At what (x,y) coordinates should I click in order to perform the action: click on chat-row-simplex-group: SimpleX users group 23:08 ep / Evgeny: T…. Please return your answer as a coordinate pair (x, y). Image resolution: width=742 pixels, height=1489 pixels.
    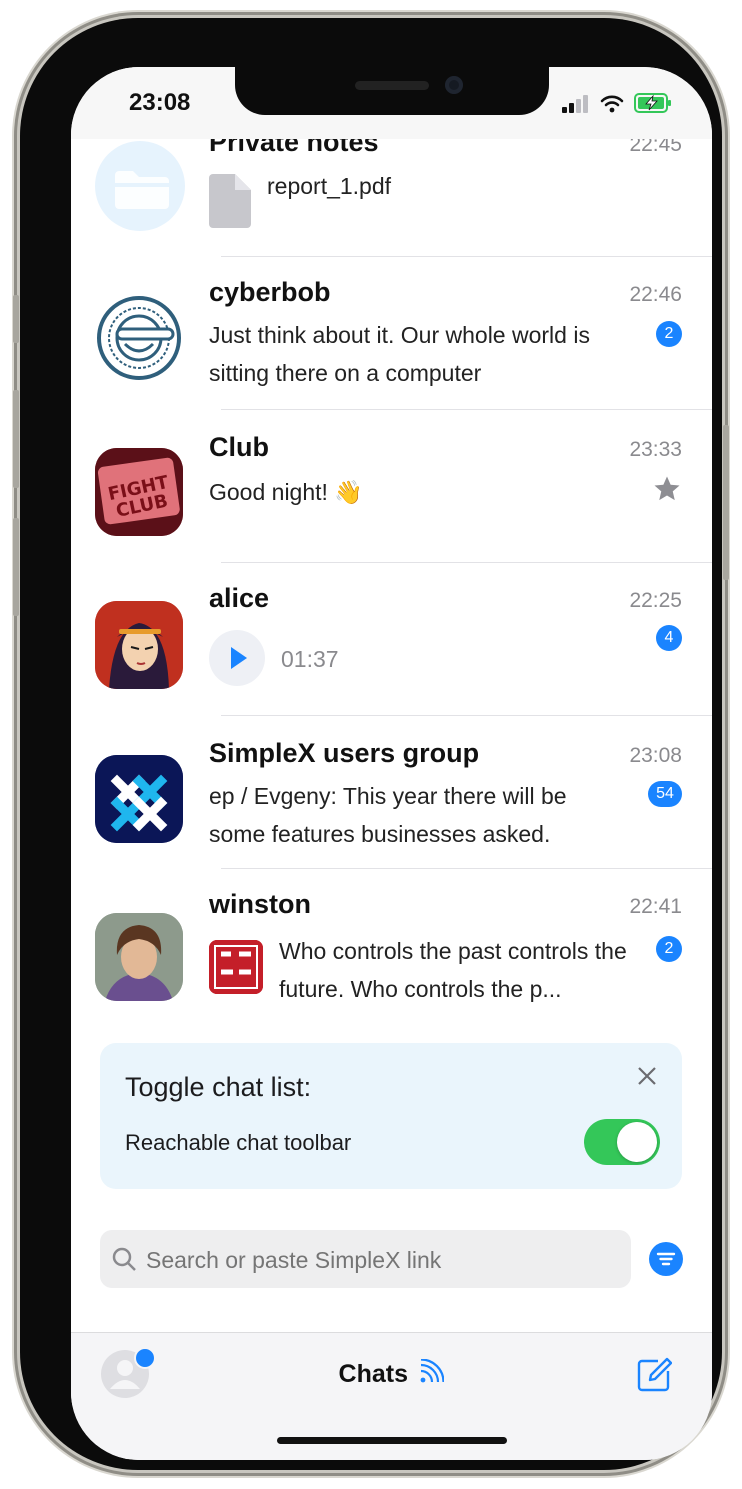
    Looking at the image, I should click on (391, 792).